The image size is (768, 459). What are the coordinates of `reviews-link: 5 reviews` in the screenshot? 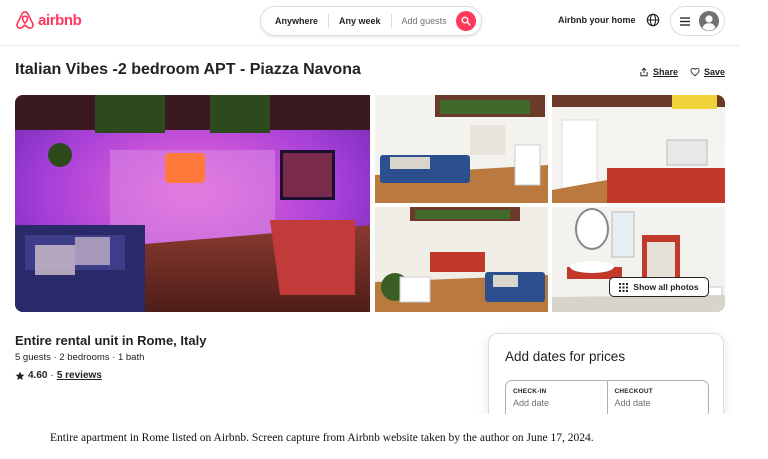 It's located at (79, 375).